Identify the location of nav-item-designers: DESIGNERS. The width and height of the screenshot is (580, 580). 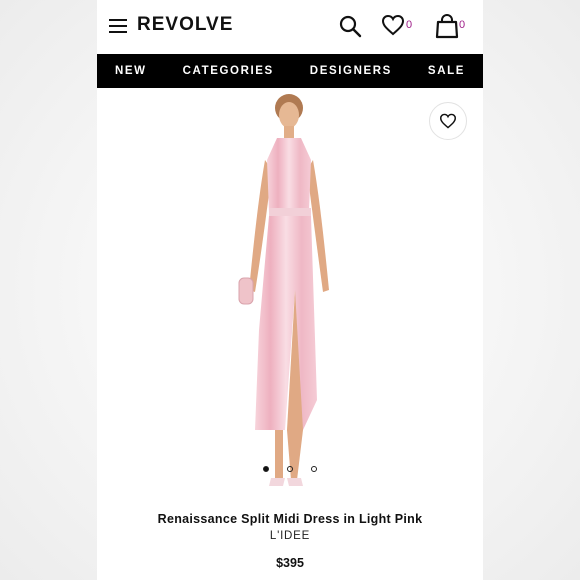
(351, 71).